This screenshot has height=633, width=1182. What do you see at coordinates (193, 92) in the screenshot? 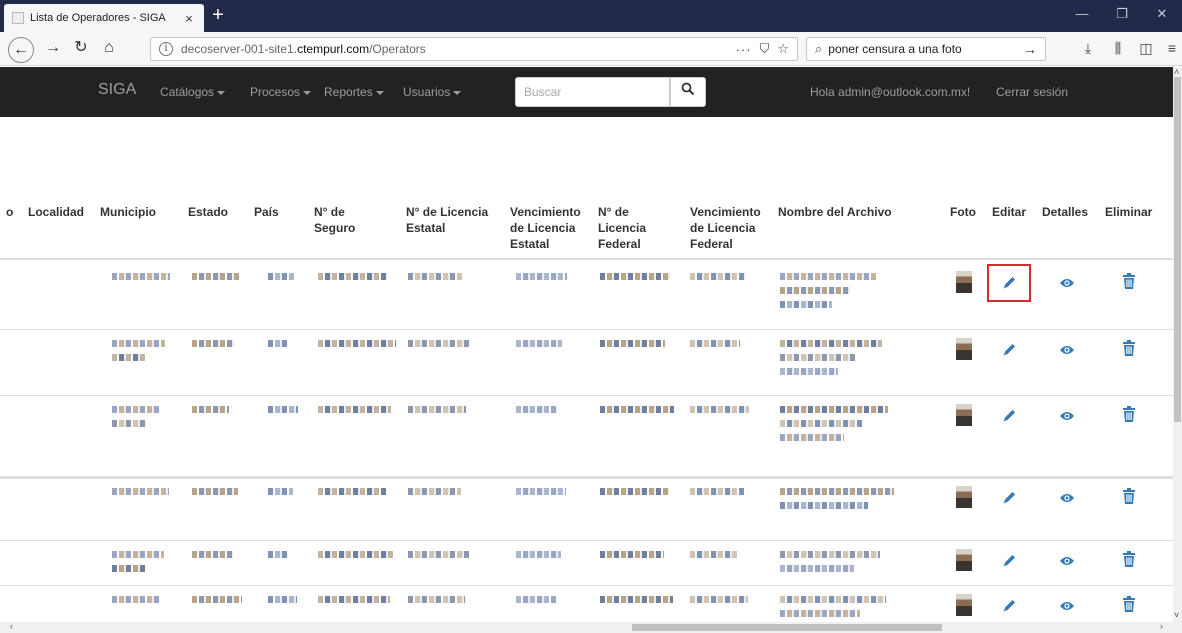
I see `menu-catalogos: Catálogos` at bounding box center [193, 92].